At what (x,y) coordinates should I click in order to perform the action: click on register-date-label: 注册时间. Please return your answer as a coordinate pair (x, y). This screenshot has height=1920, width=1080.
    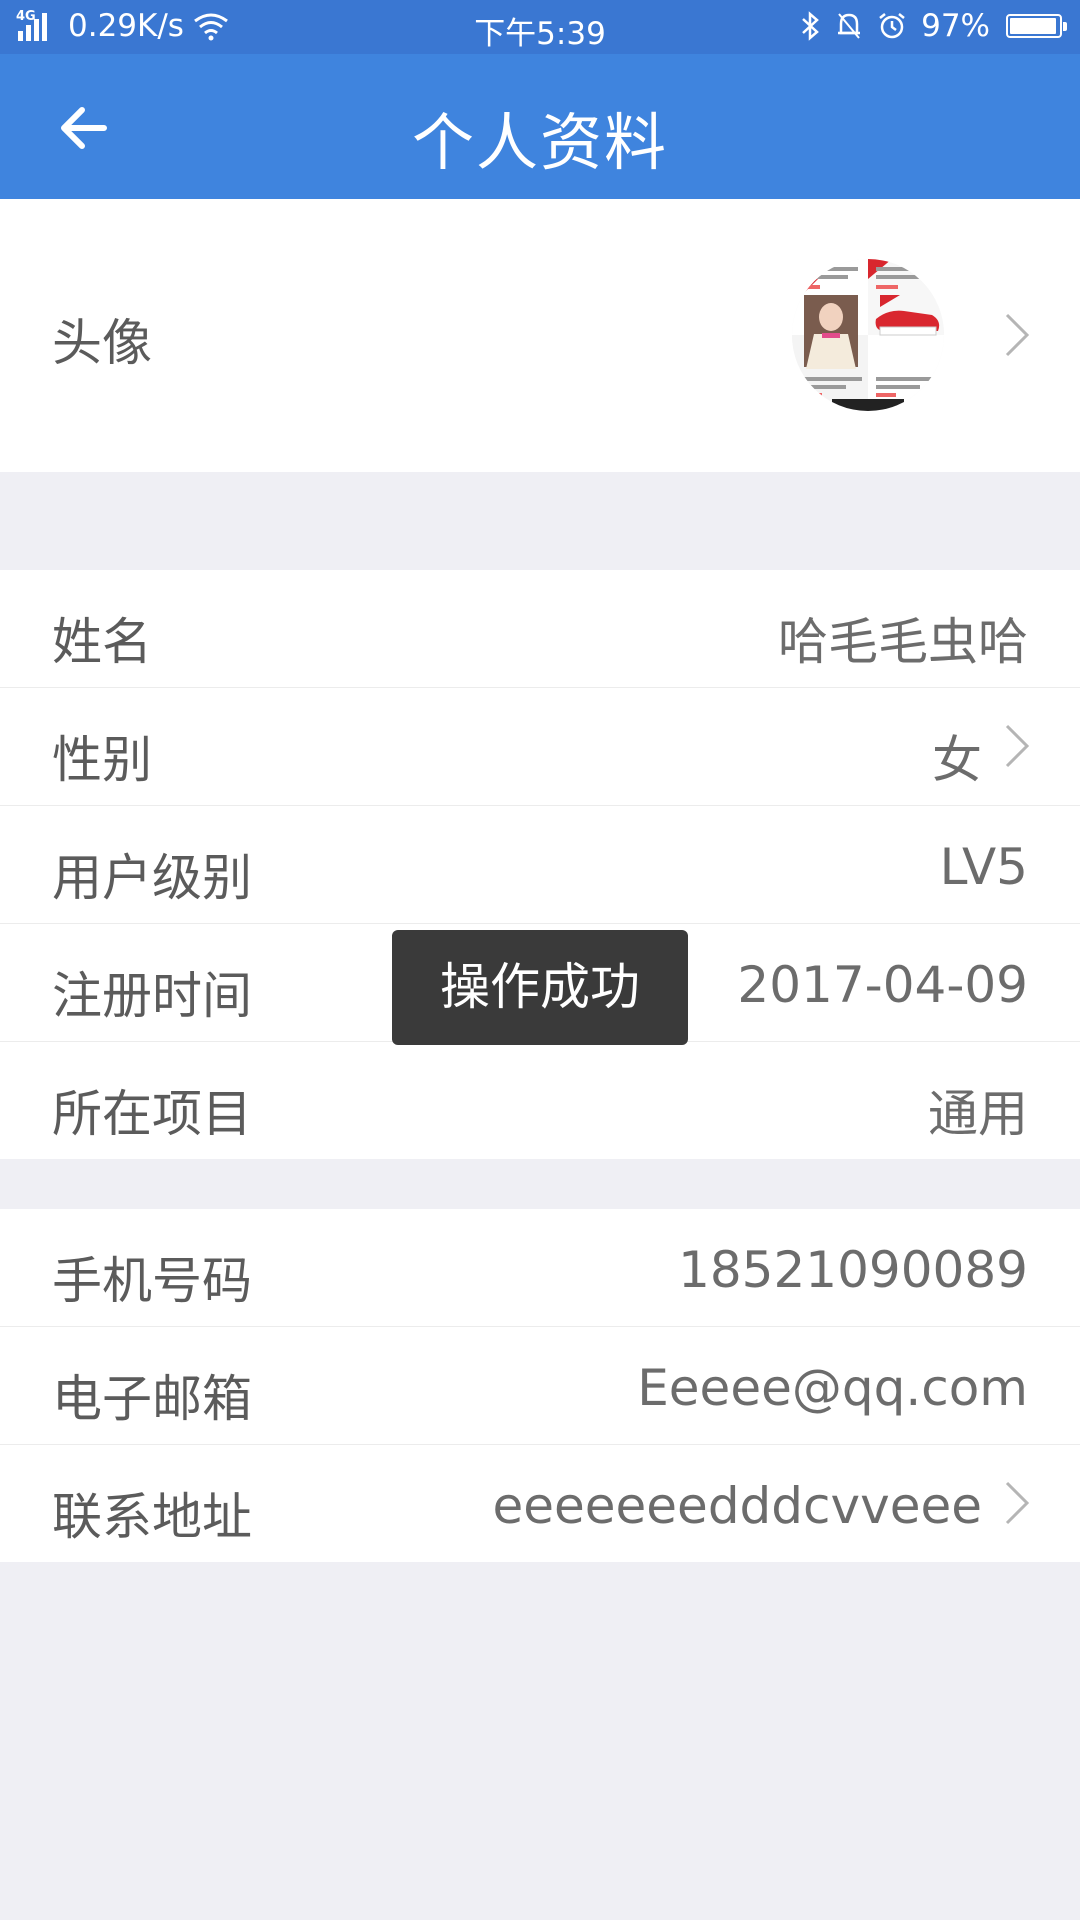
    Looking at the image, I should click on (152, 996).